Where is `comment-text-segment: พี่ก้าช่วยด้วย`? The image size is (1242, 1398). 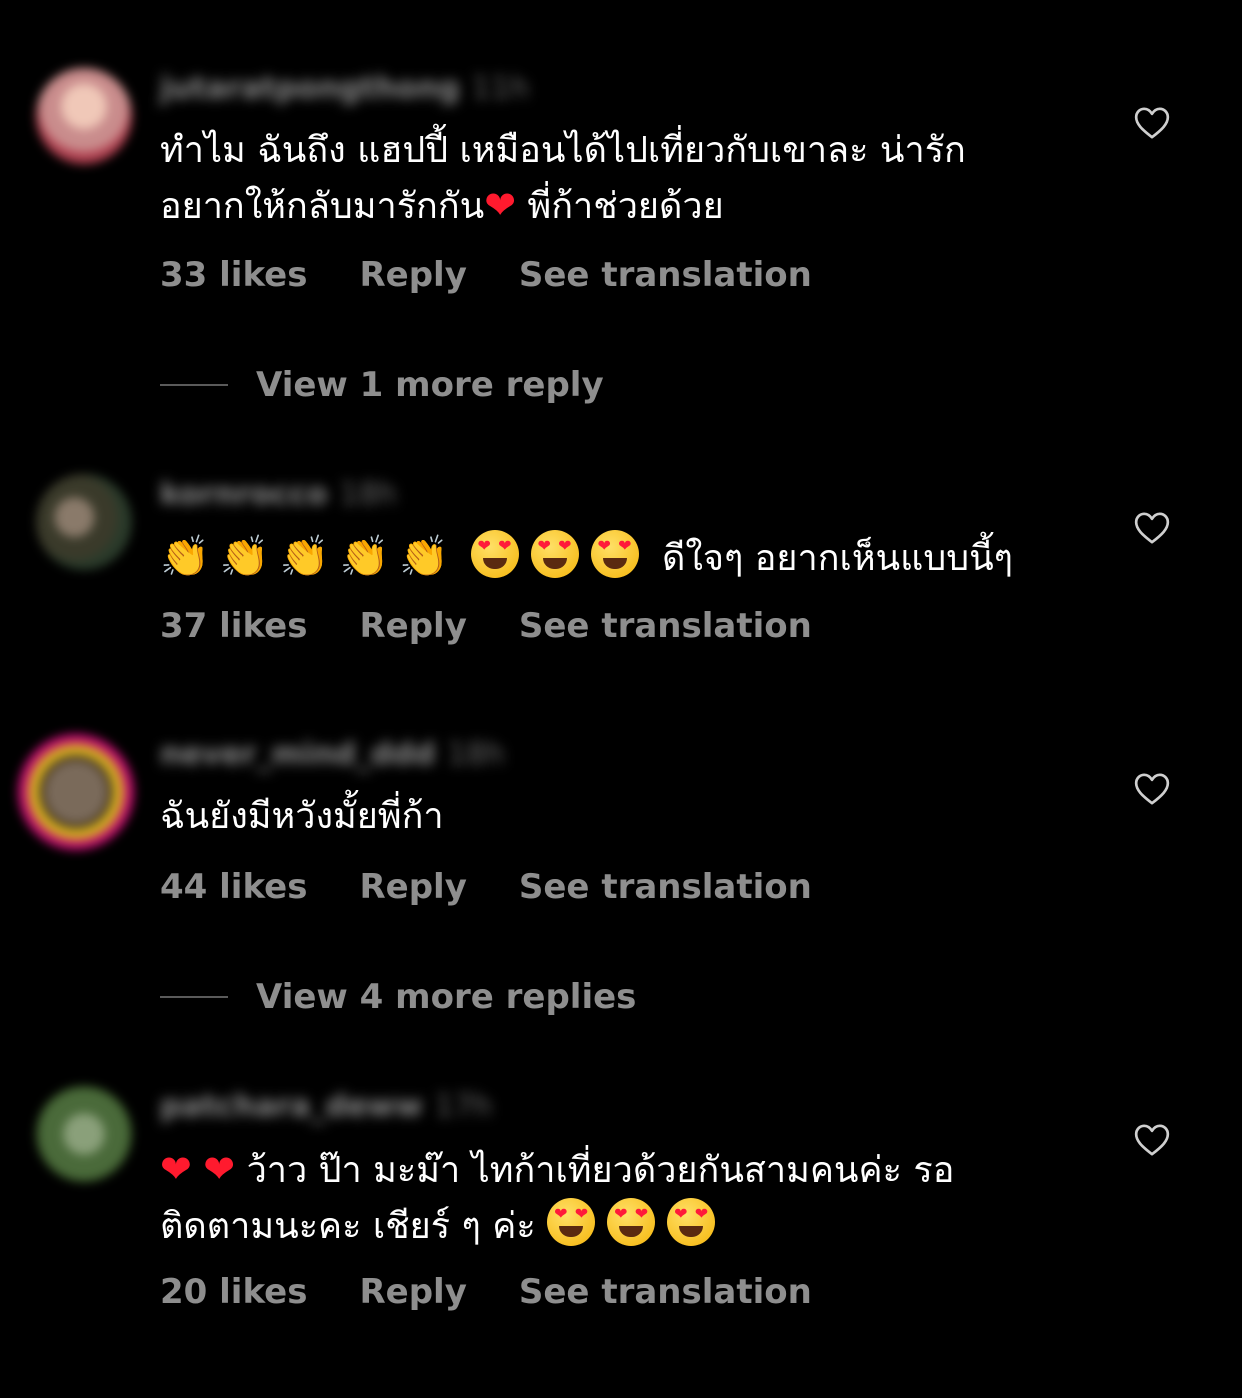
comment-text-segment: พี่ก้าช่วยด้วย is located at coordinates (620, 206).